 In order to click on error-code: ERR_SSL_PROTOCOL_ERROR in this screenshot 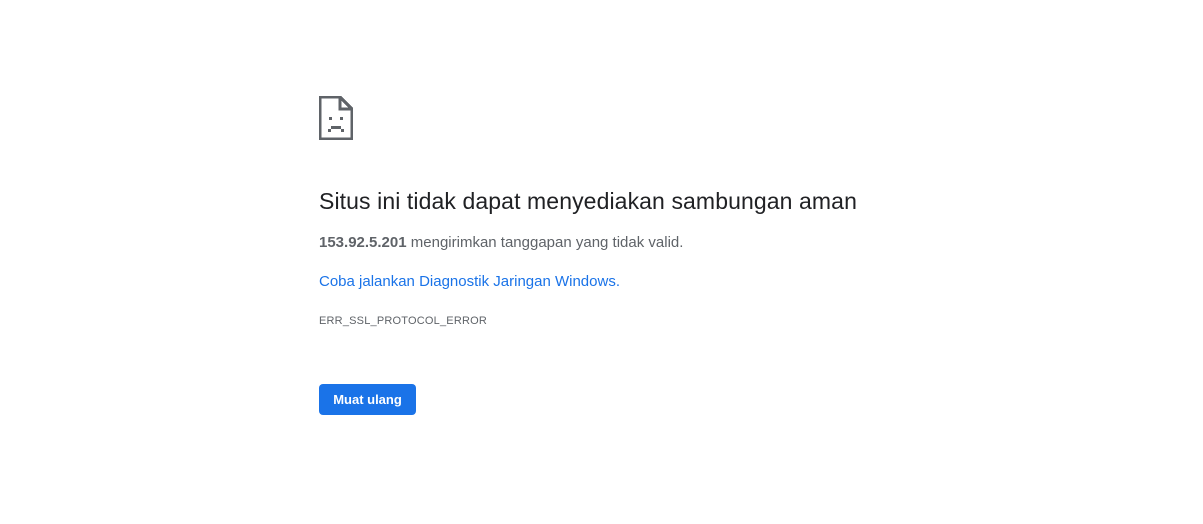, I will do `click(403, 321)`.